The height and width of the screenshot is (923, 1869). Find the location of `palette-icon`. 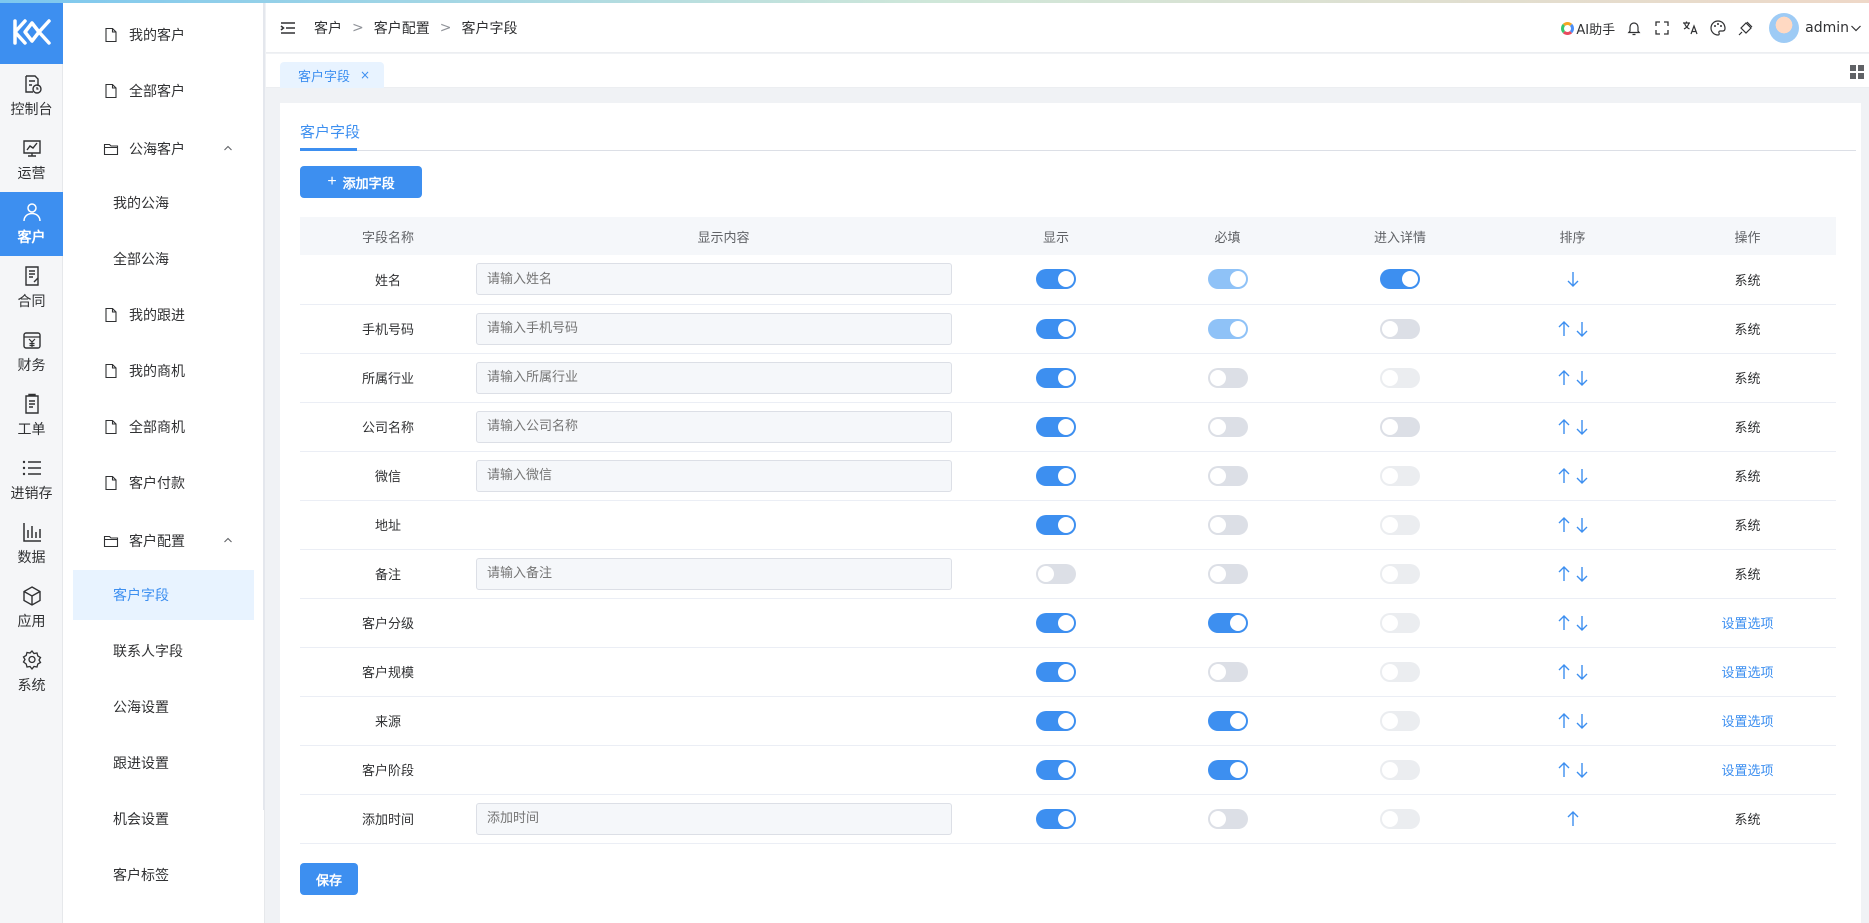

palette-icon is located at coordinates (1718, 28).